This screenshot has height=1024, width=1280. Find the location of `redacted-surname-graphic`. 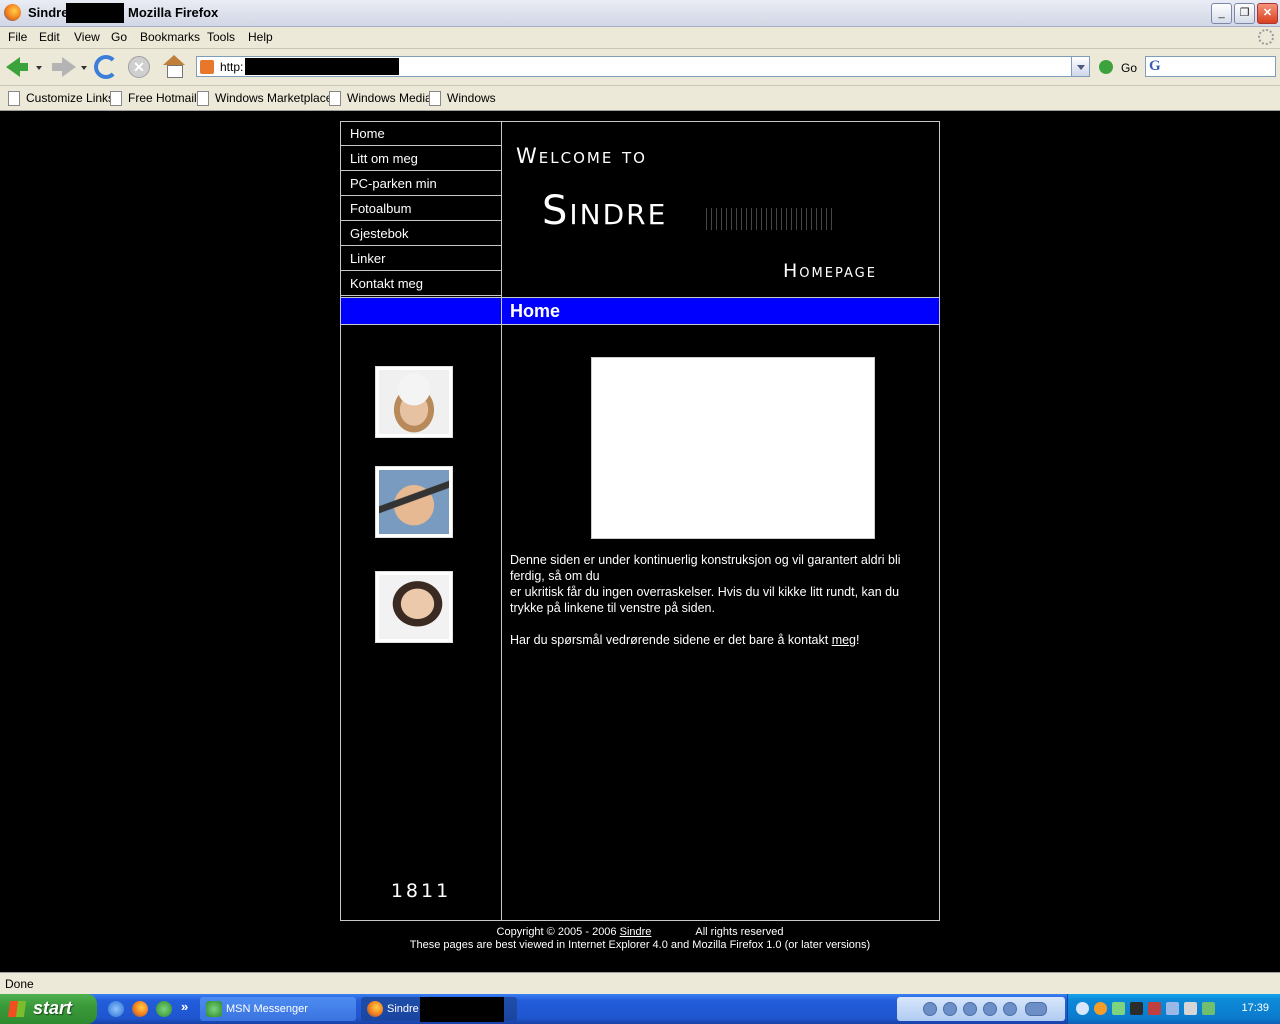

redacted-surname-graphic is located at coordinates (771, 219).